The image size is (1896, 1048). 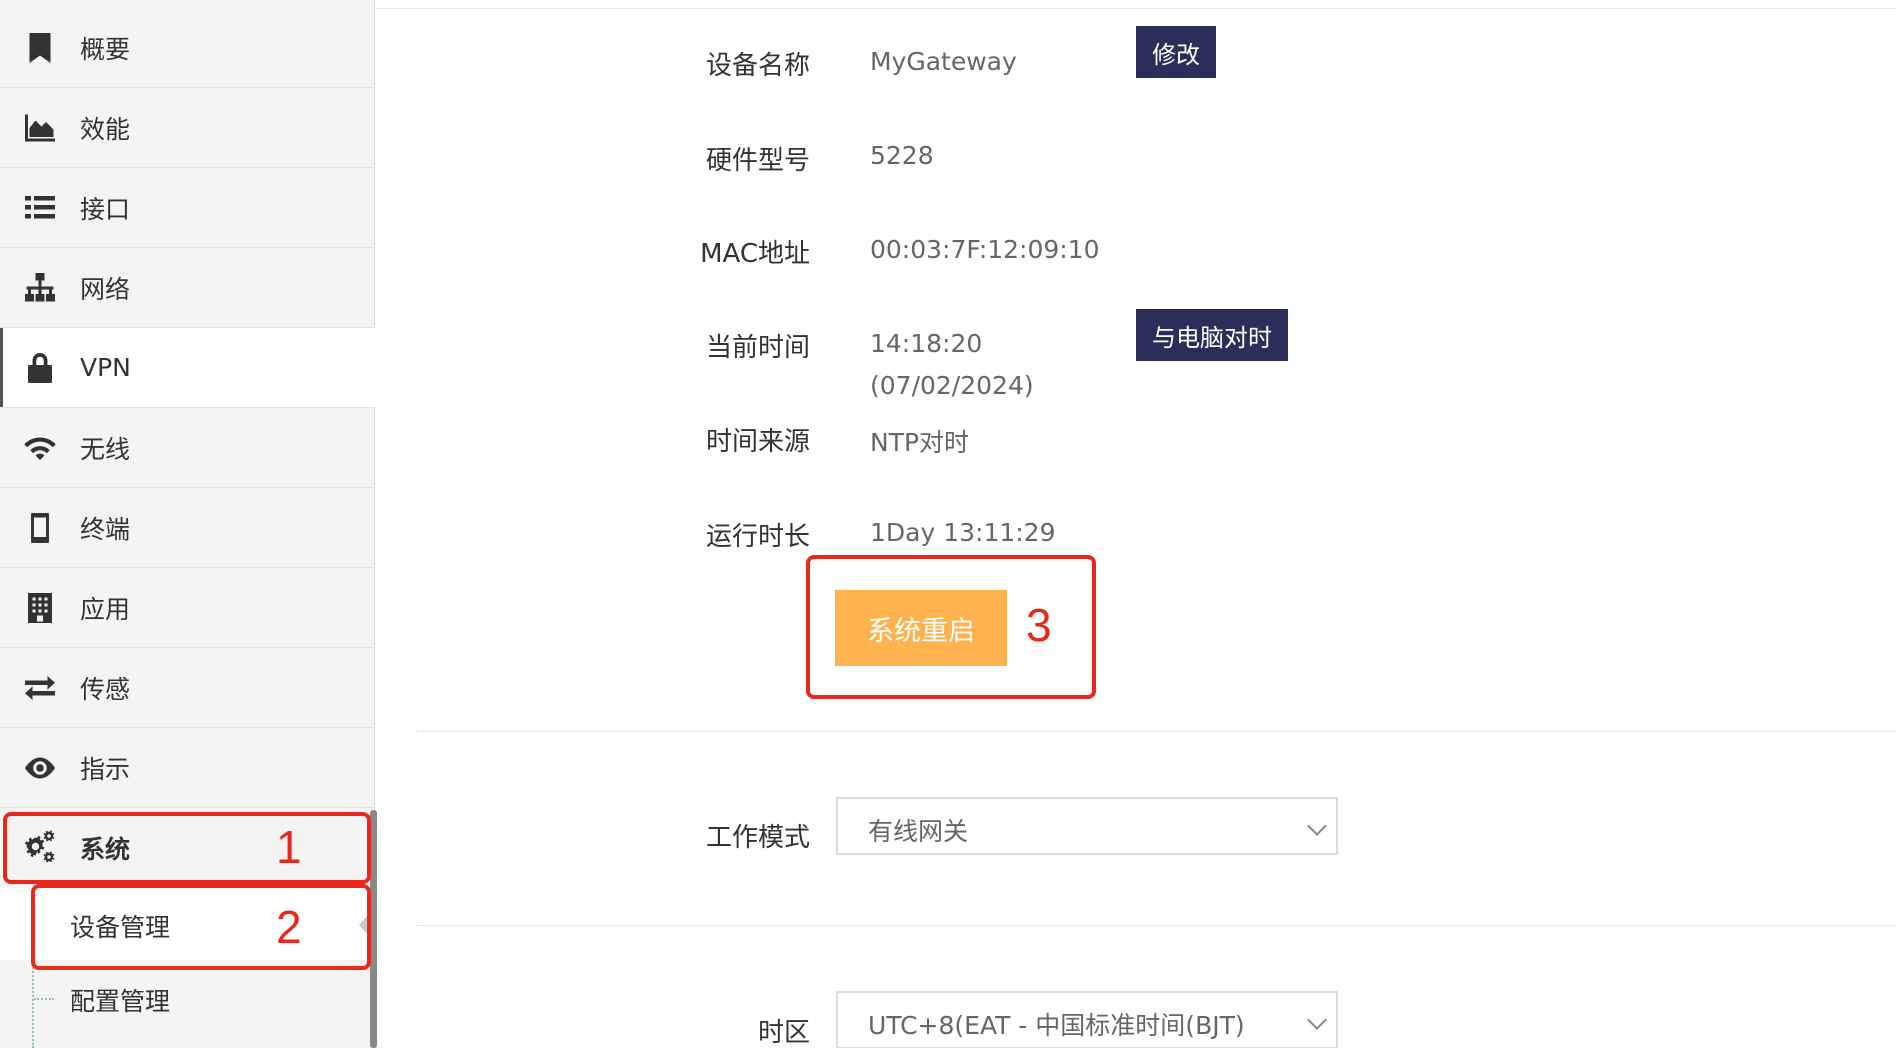 I want to click on sidebar-item-label: 无线, so click(x=105, y=449).